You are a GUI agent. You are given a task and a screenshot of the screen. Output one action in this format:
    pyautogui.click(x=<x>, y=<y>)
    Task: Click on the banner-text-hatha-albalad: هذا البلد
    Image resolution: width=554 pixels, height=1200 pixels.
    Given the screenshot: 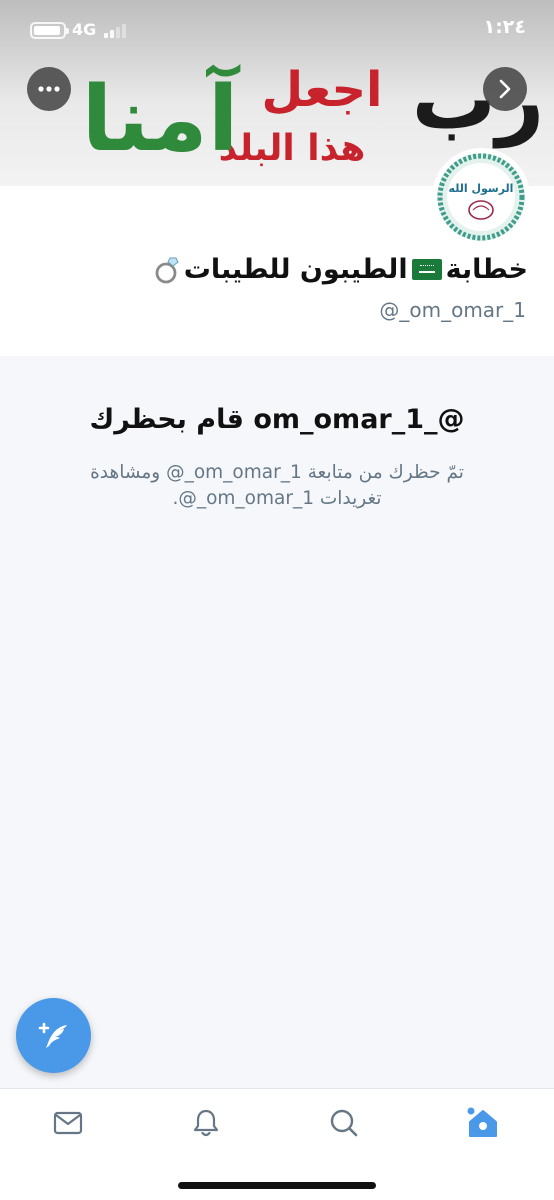 What is the action you would take?
    pyautogui.click(x=292, y=148)
    